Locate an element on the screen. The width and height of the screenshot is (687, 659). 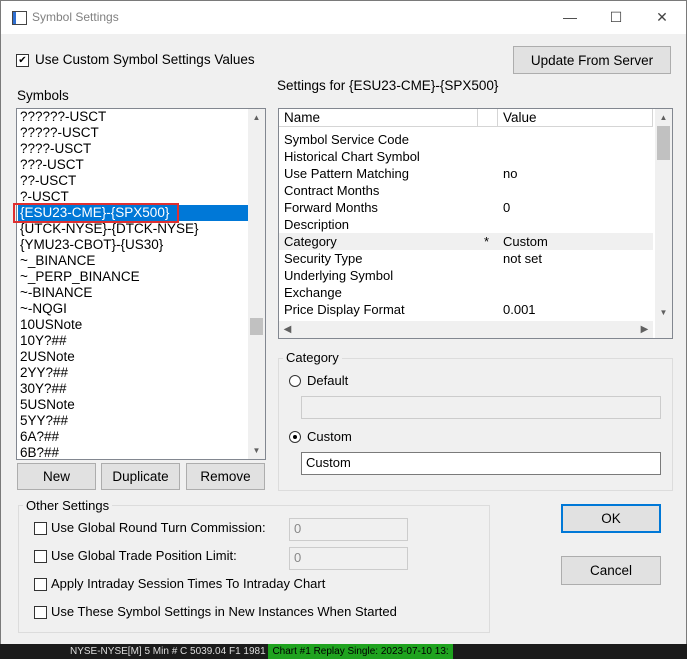
list-item: {UTCK-NYSE}-{DTCK-NYSE} is located at coordinates (109, 229).